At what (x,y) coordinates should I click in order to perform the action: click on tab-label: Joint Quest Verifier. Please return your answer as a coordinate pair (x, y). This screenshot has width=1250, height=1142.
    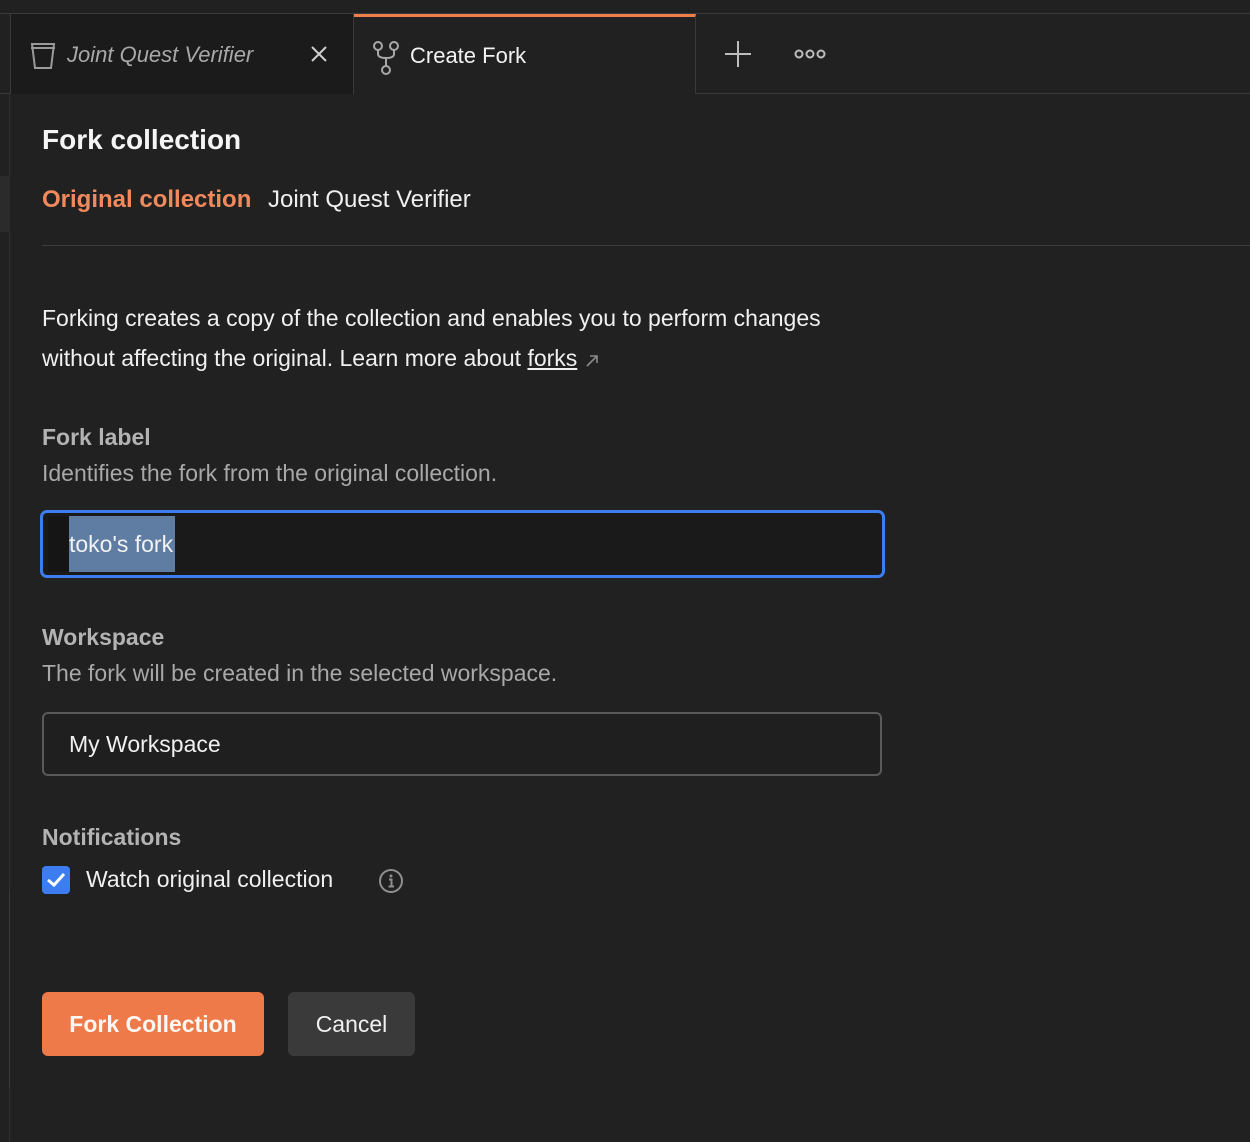
    Looking at the image, I should click on (160, 54).